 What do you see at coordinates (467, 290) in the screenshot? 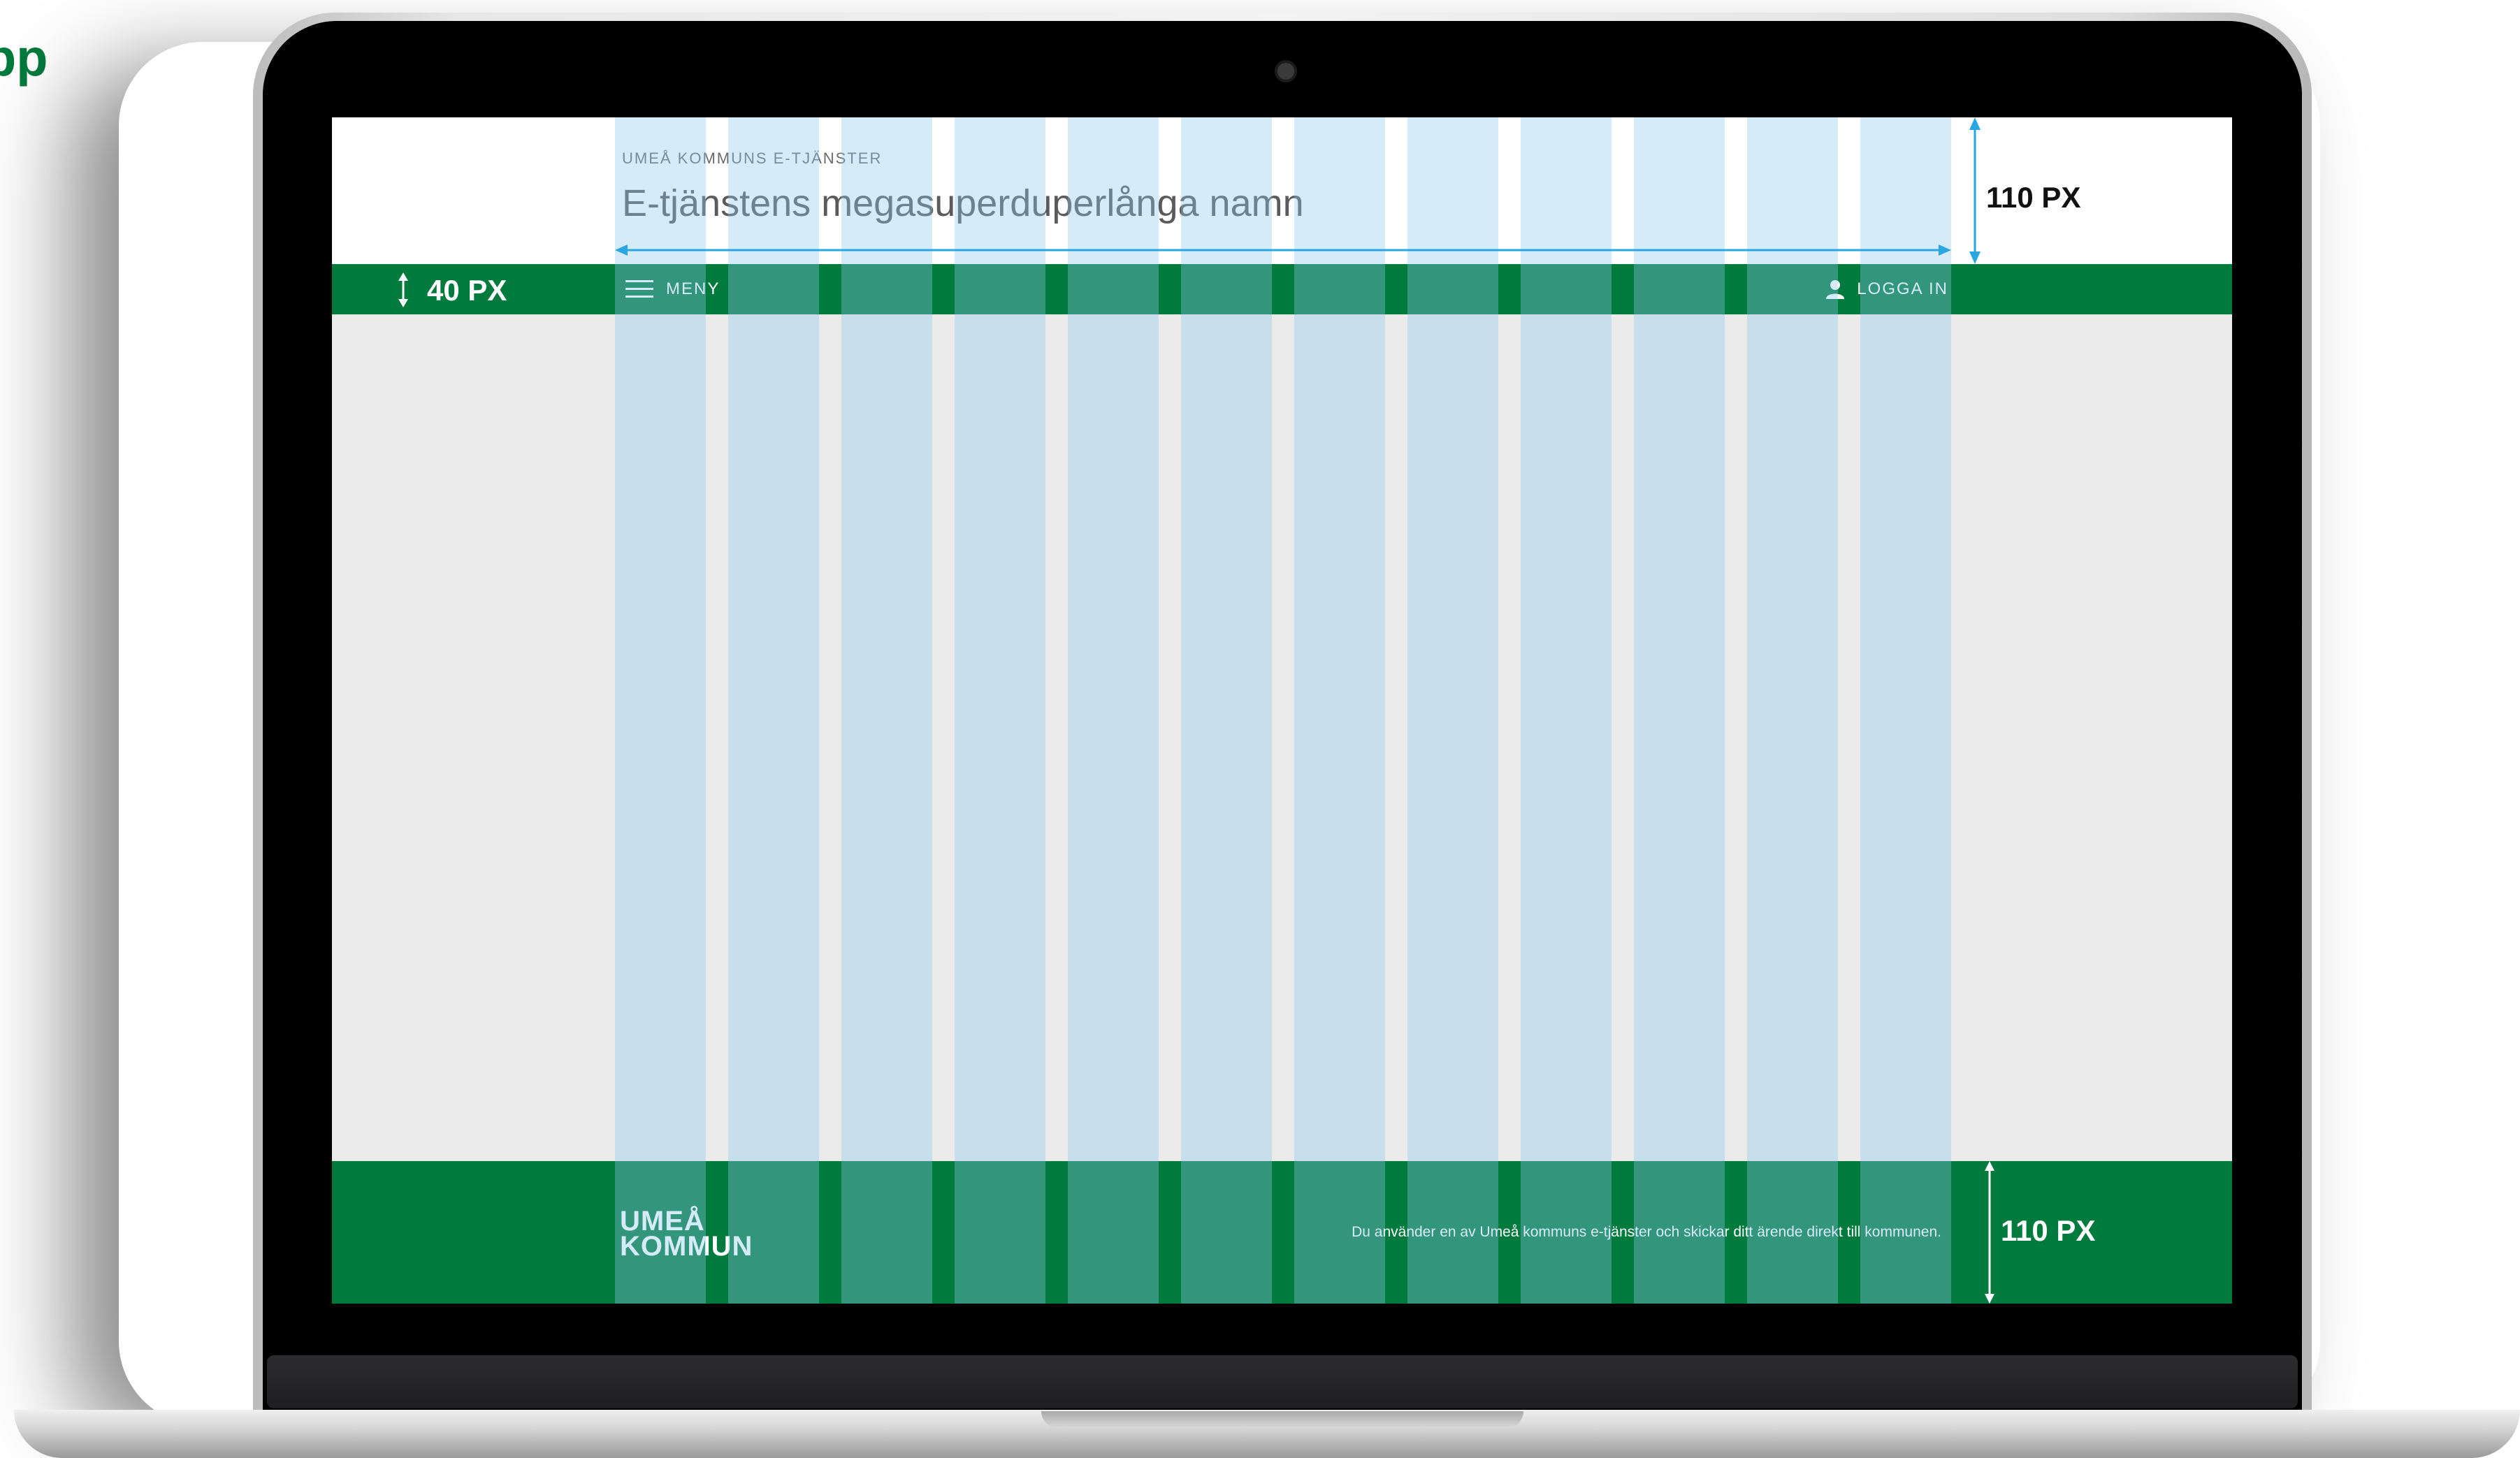
I see `nav-height-label: 40 PX` at bounding box center [467, 290].